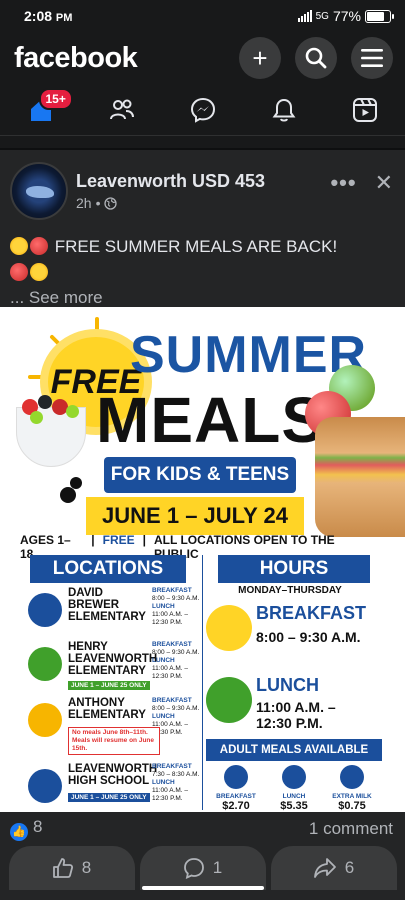 The width and height of the screenshot is (405, 900). I want to click on plus-icon: +, so click(260, 57).